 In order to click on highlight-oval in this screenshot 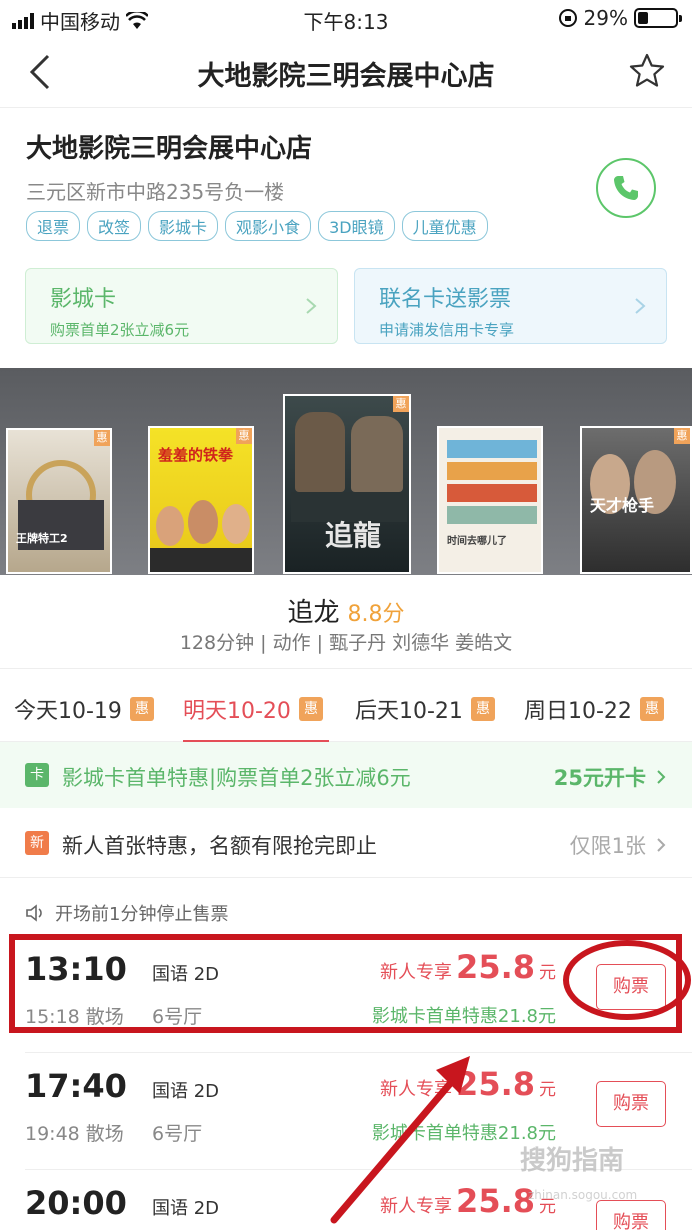, I will do `click(627, 980)`.